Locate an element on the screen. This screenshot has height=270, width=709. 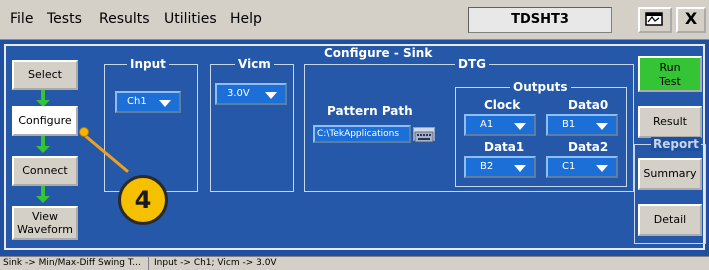
keyboard-icon is located at coordinates (424, 135).